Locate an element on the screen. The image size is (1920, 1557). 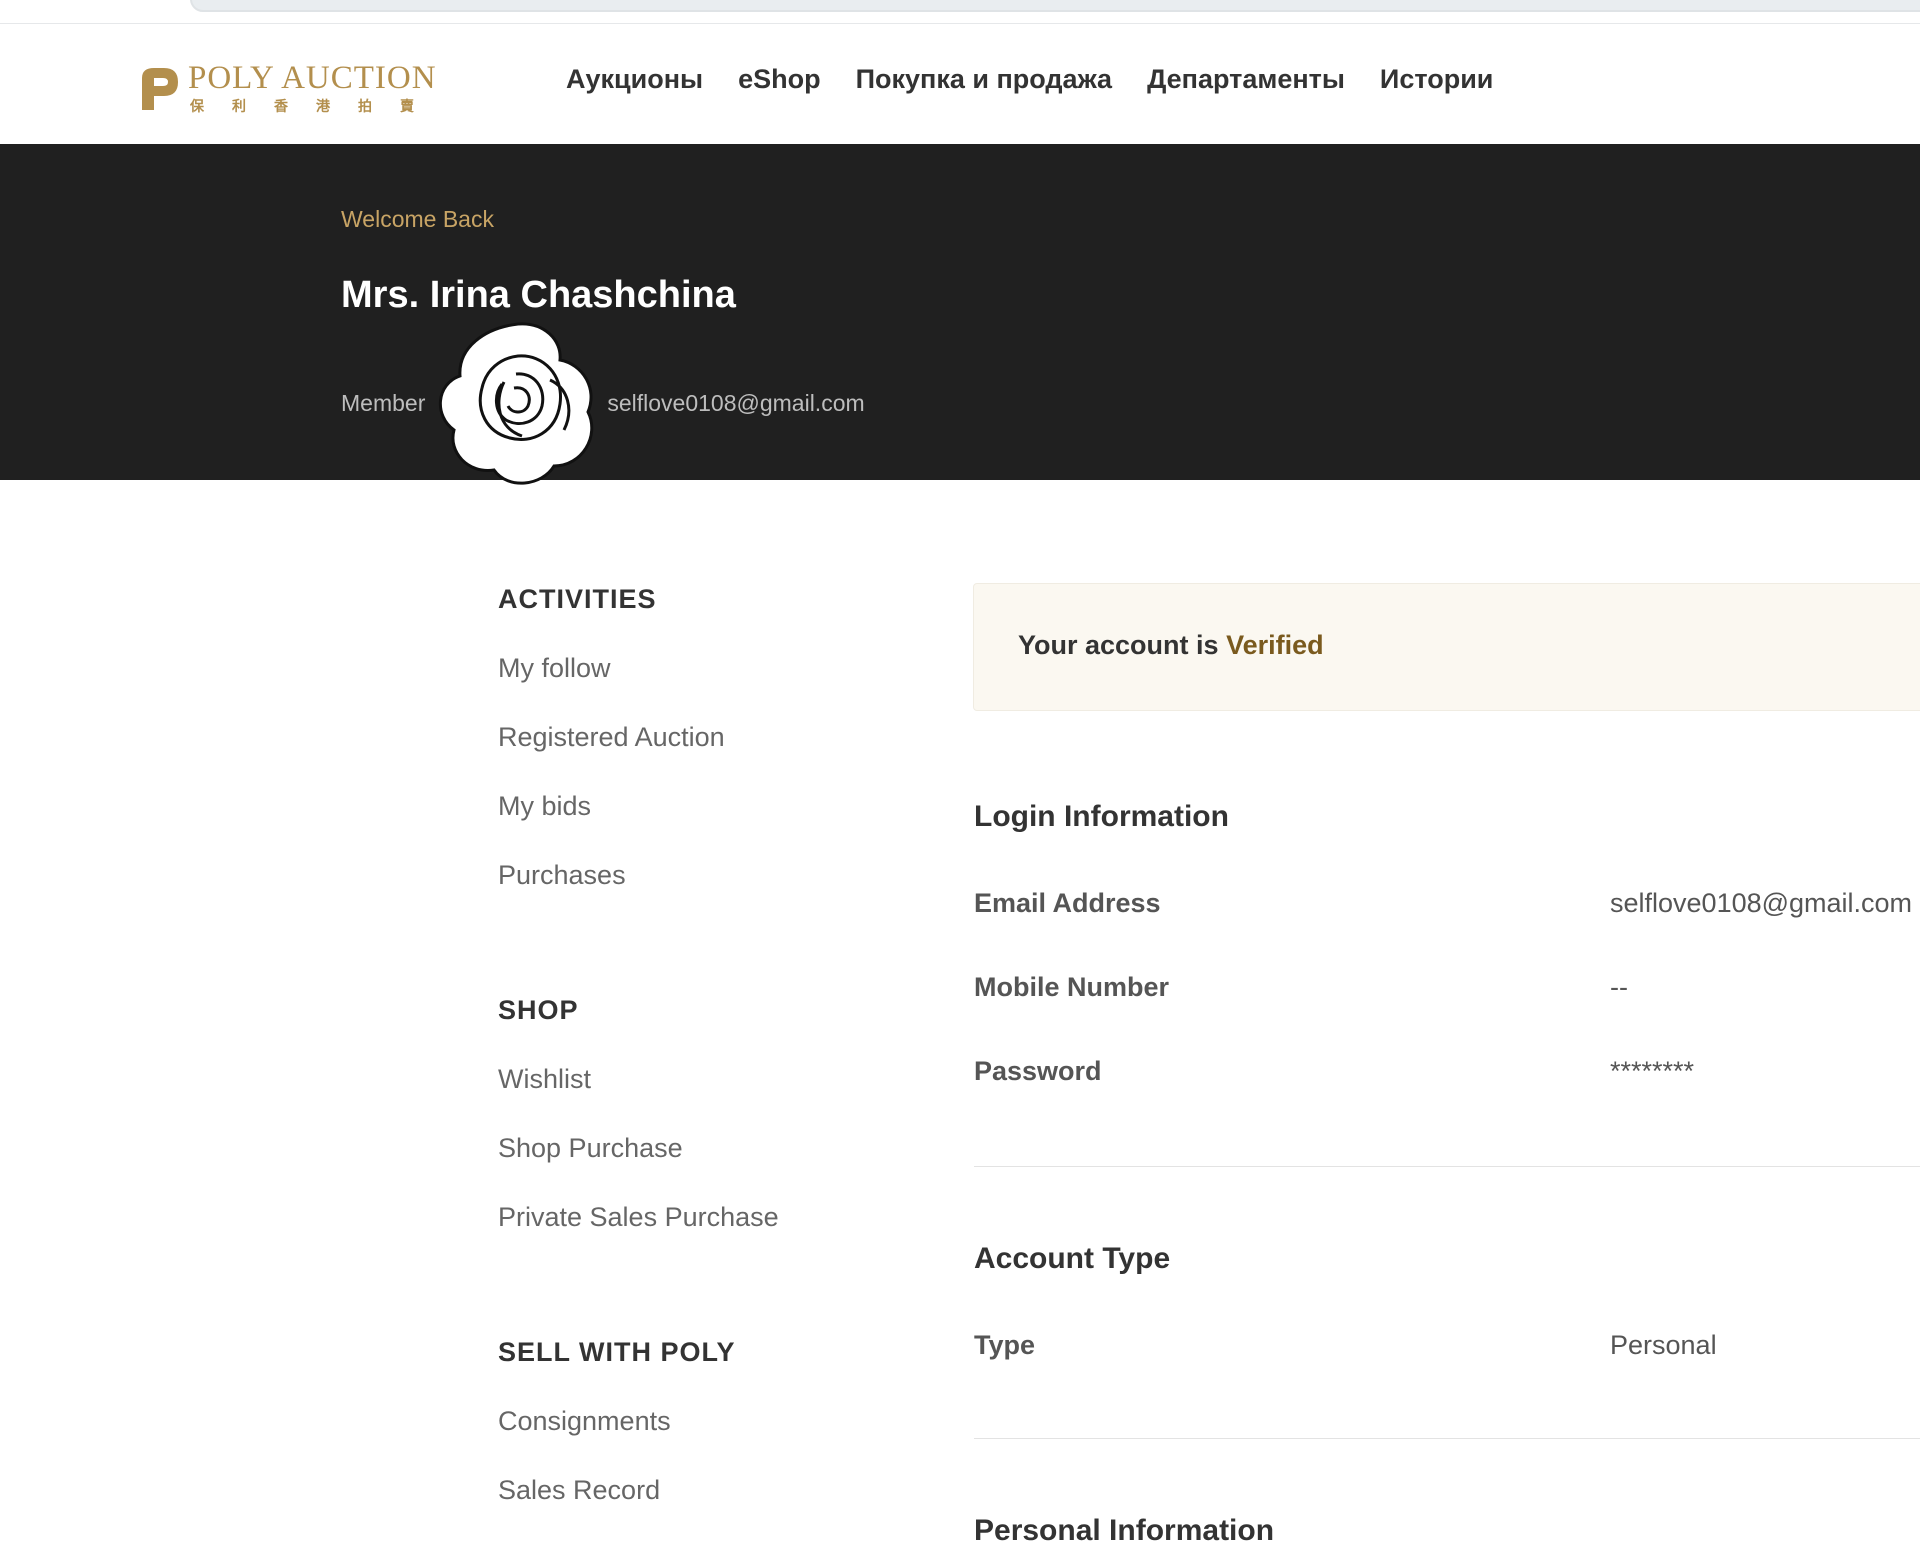
nav-departments: Департаменты is located at coordinates (1246, 79).